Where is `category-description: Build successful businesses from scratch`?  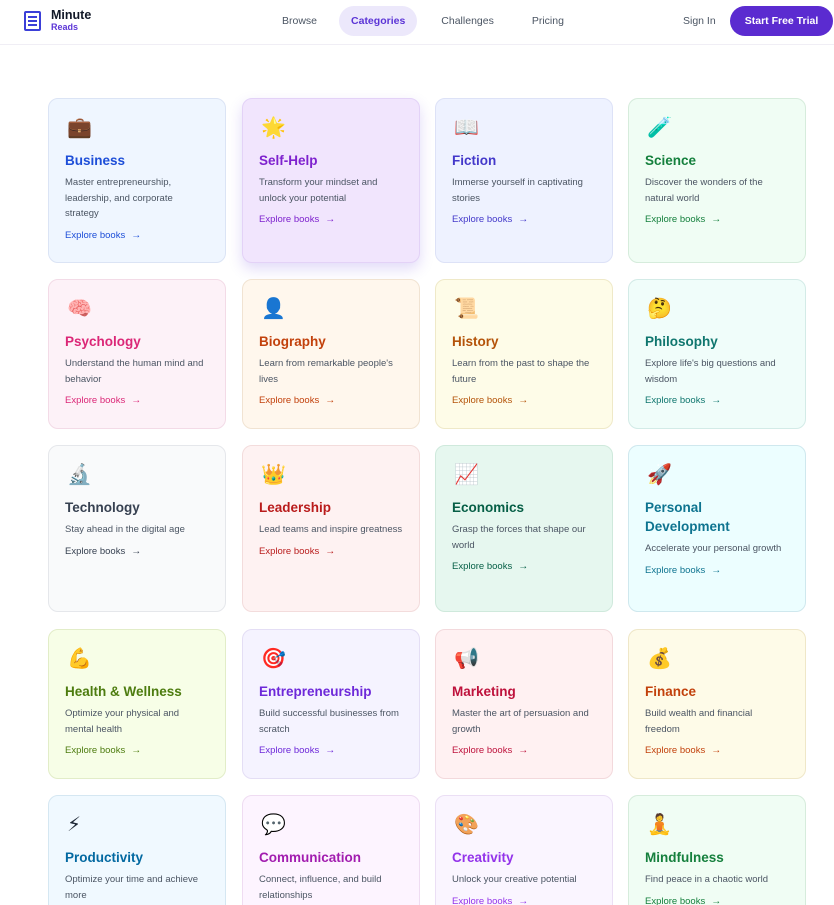 category-description: Build successful businesses from scratch is located at coordinates (329, 721).